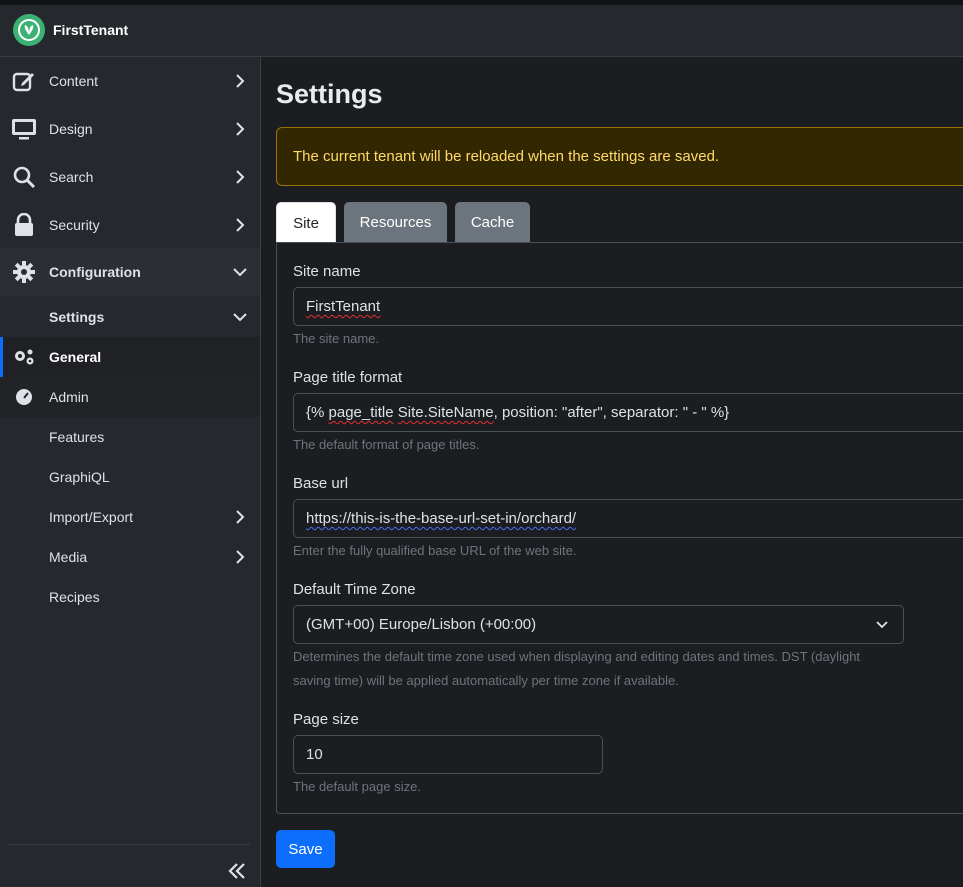 This screenshot has width=963, height=887. What do you see at coordinates (628, 306) in the screenshot?
I see `site-name-input: FirstTenant` at bounding box center [628, 306].